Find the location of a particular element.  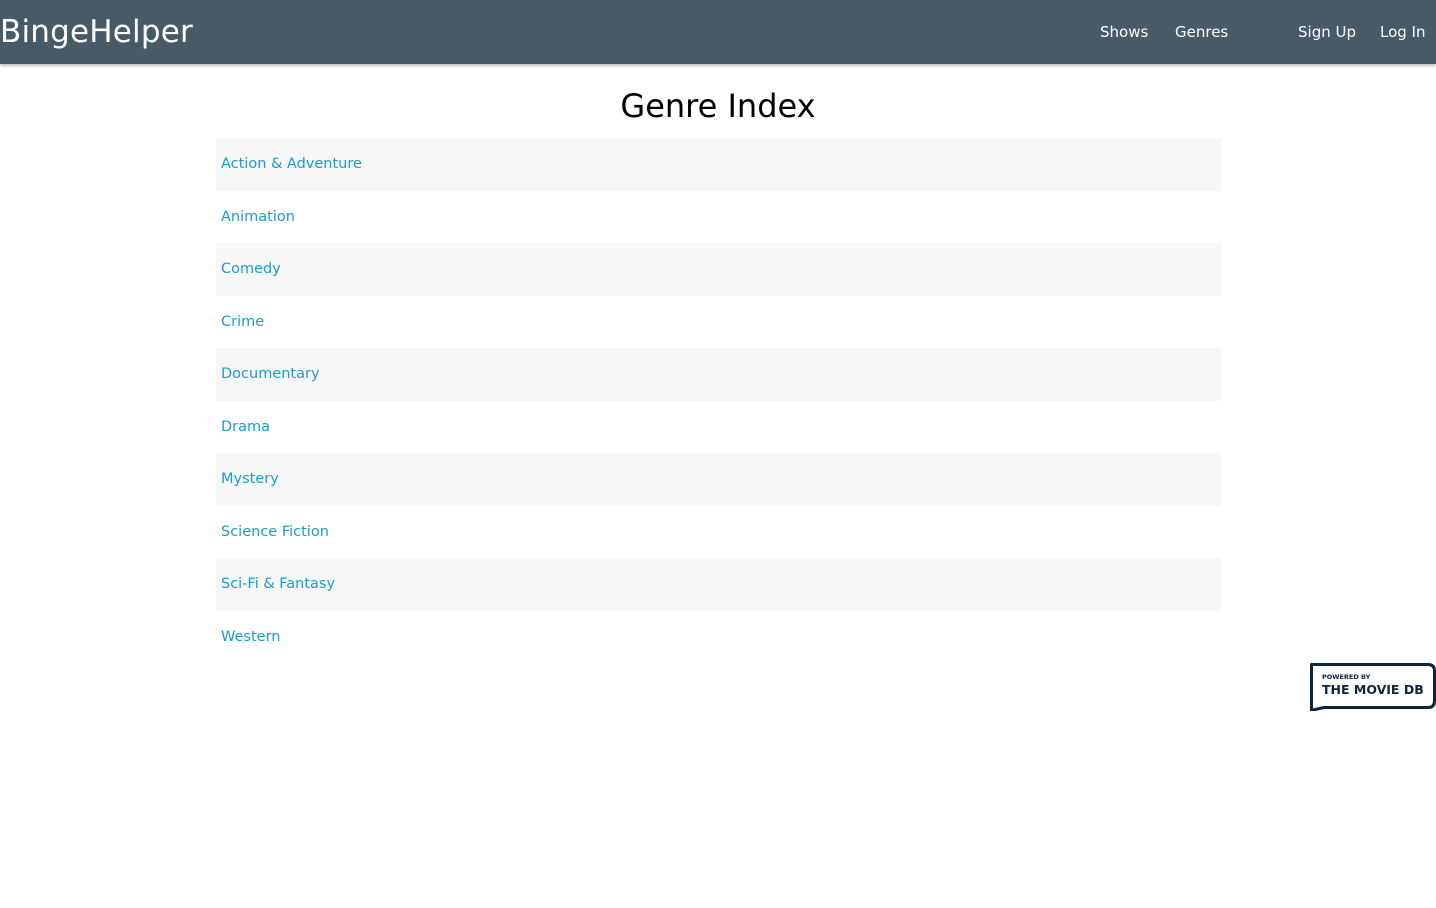

tmdb-powered-by-text: POWERED BY is located at coordinates (1346, 677).